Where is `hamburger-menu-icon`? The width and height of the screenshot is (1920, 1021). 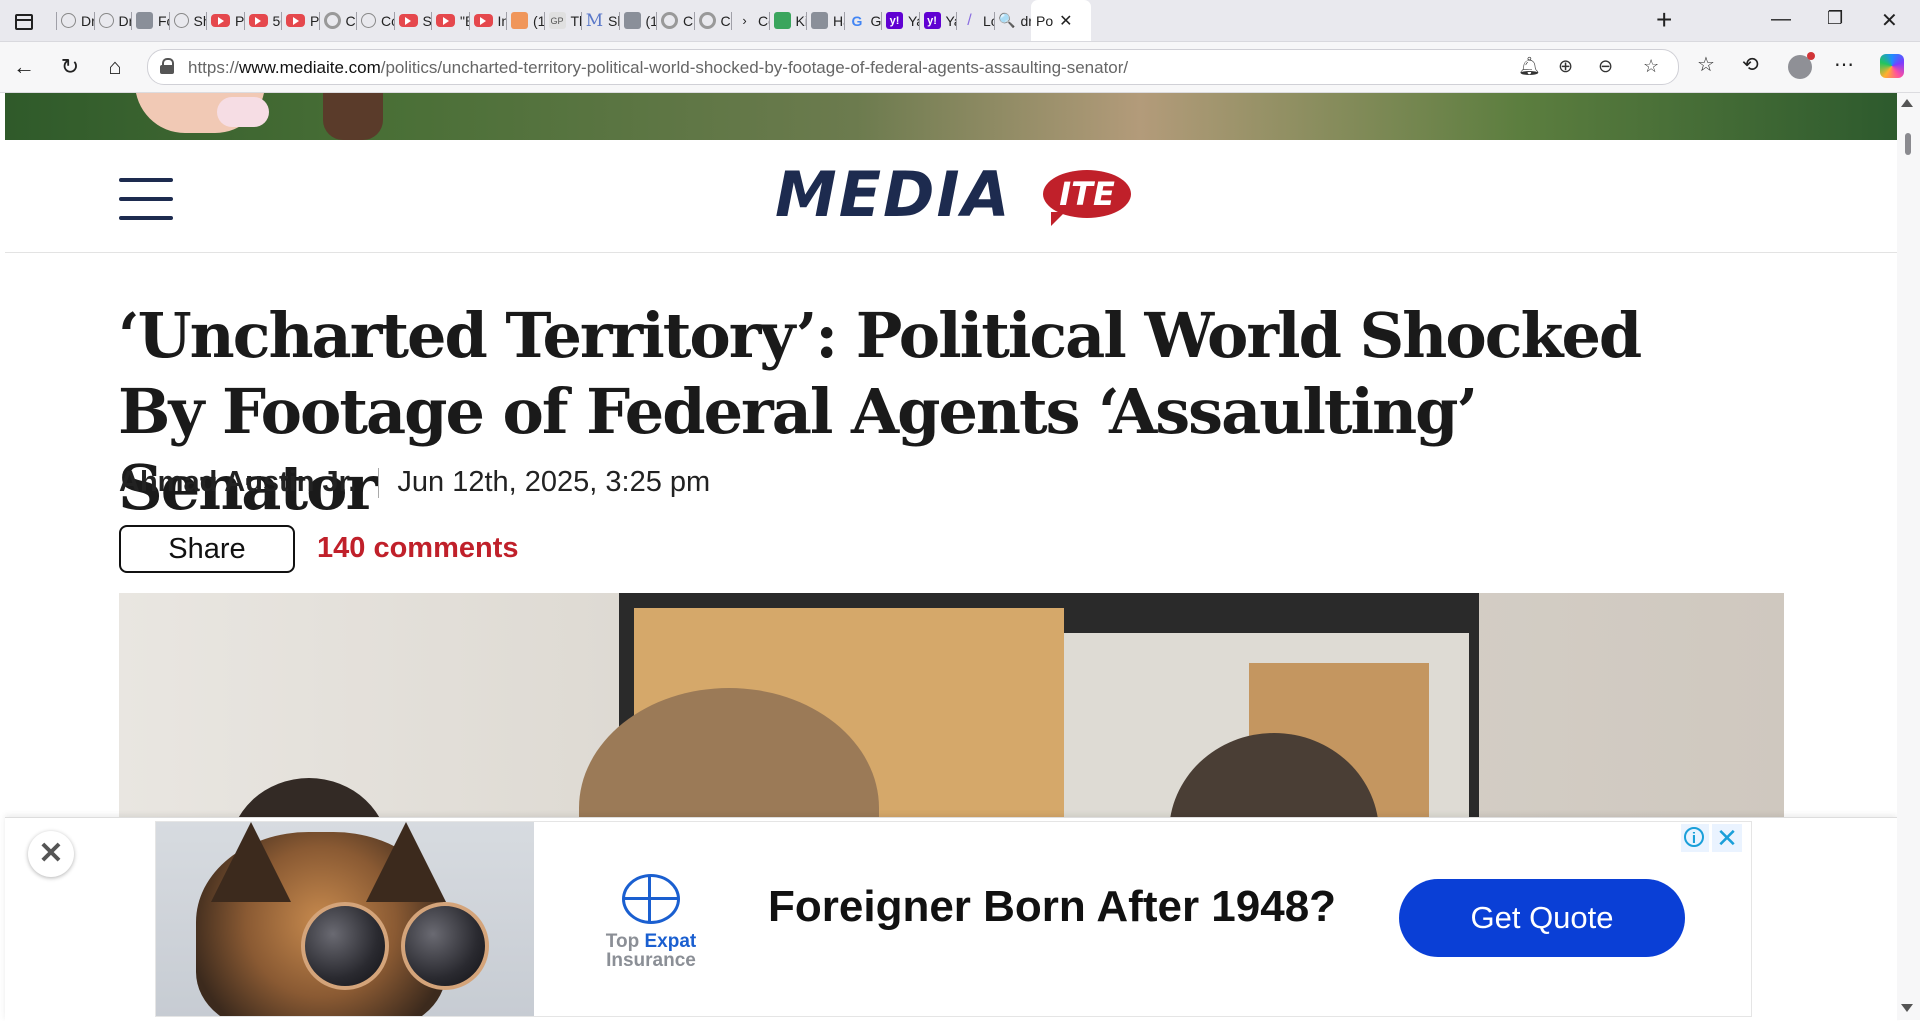 hamburger-menu-icon is located at coordinates (146, 199).